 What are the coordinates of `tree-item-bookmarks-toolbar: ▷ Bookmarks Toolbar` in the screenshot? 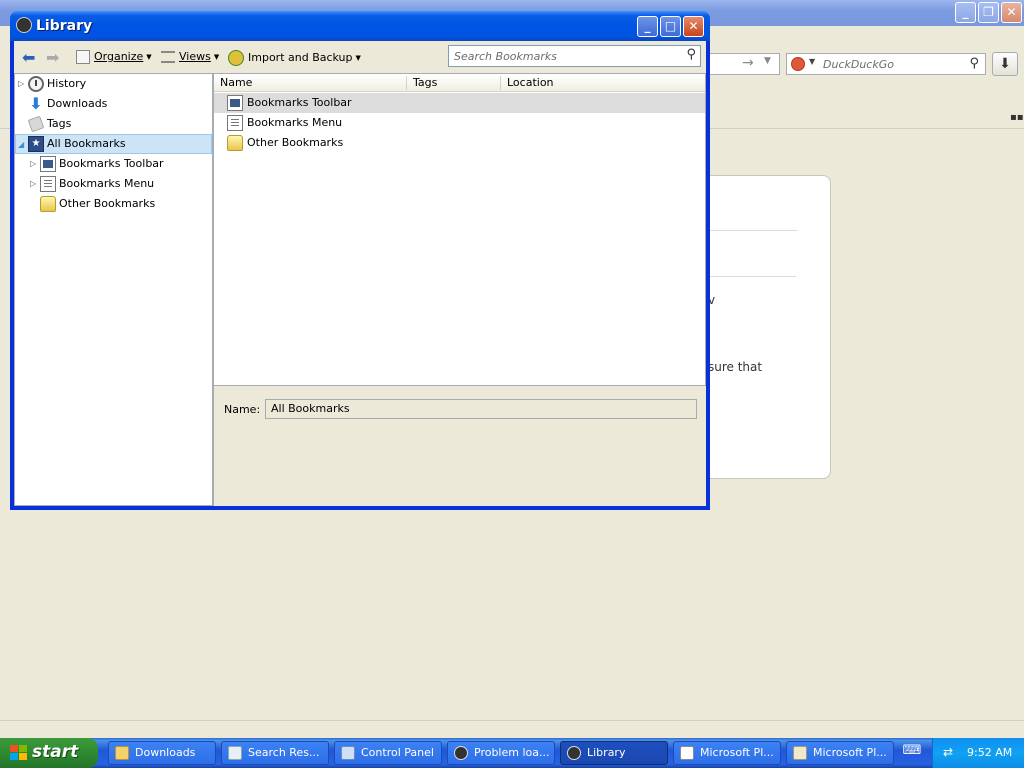 It's located at (113, 164).